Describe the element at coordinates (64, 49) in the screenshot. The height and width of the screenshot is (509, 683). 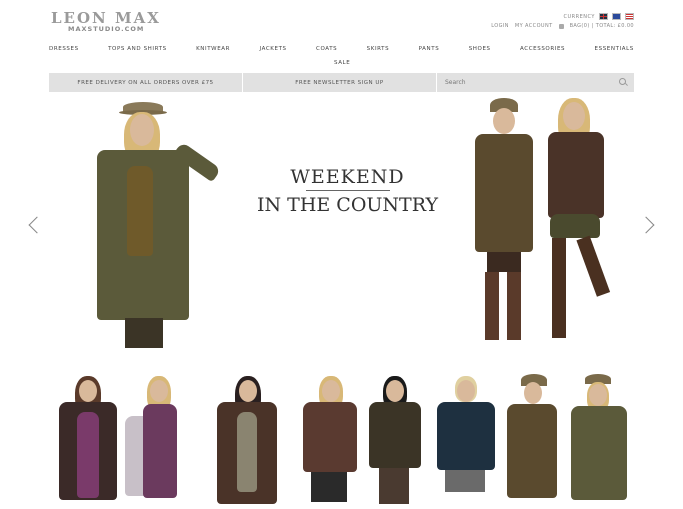
I see `nav-item-dresses: DRESSES` at that location.